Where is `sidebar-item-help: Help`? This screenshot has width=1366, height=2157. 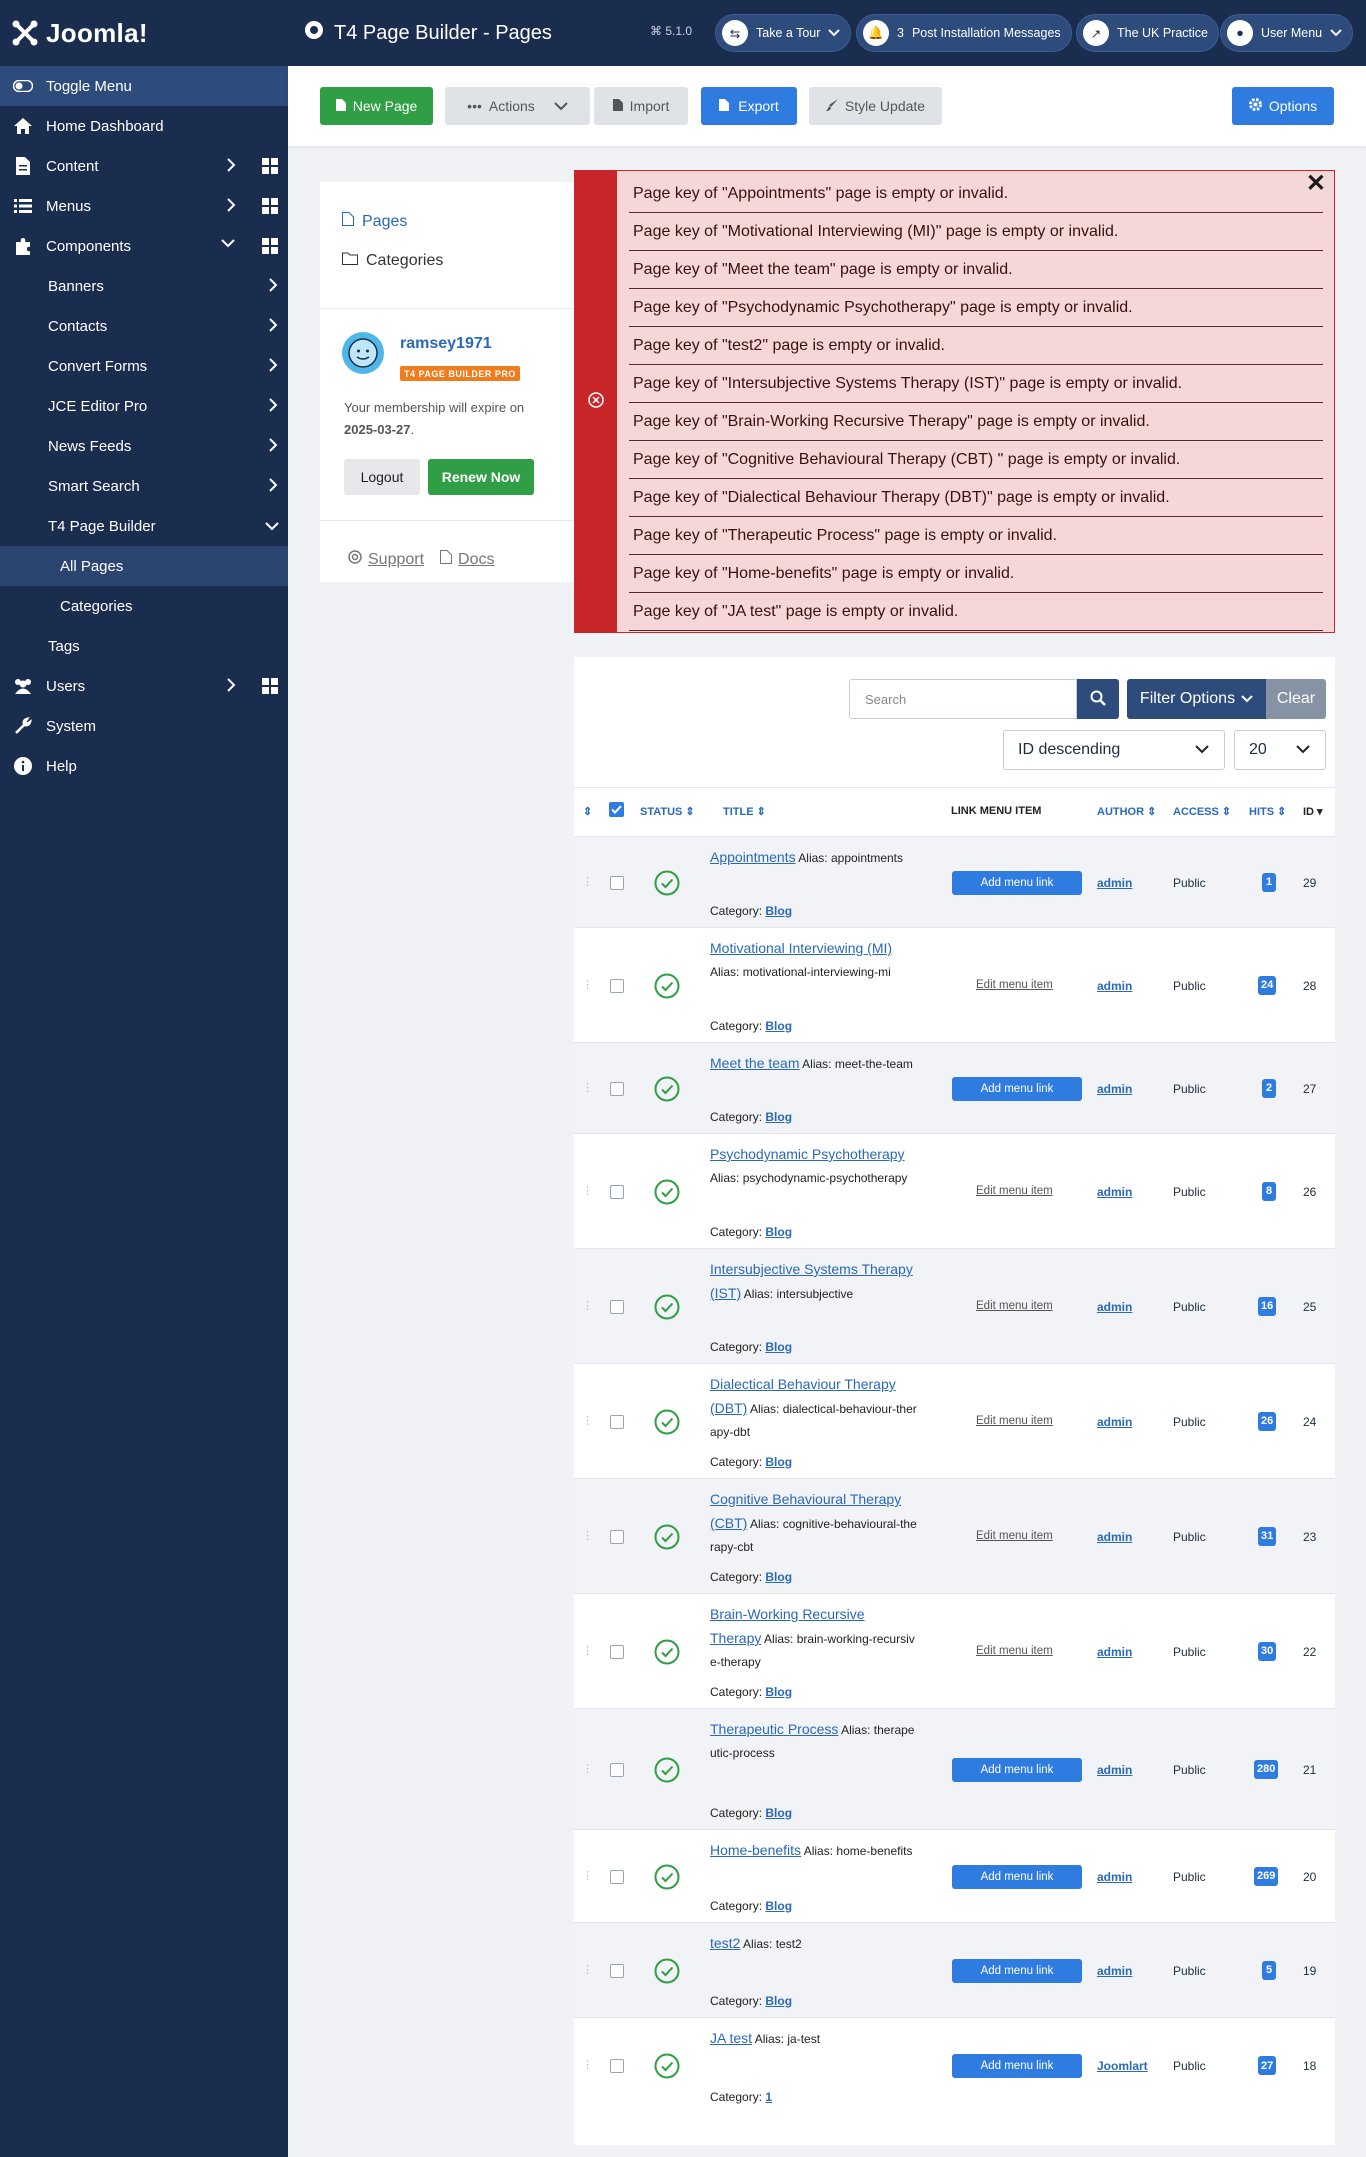
sidebar-item-help: Help is located at coordinates (144, 766).